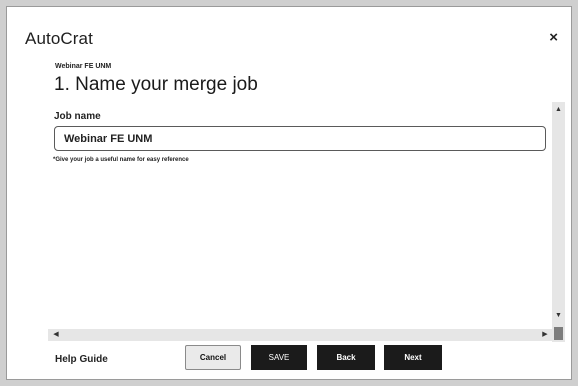 The width and height of the screenshot is (578, 386). Describe the element at coordinates (300, 138) in the screenshot. I see `job-name-input` at that location.